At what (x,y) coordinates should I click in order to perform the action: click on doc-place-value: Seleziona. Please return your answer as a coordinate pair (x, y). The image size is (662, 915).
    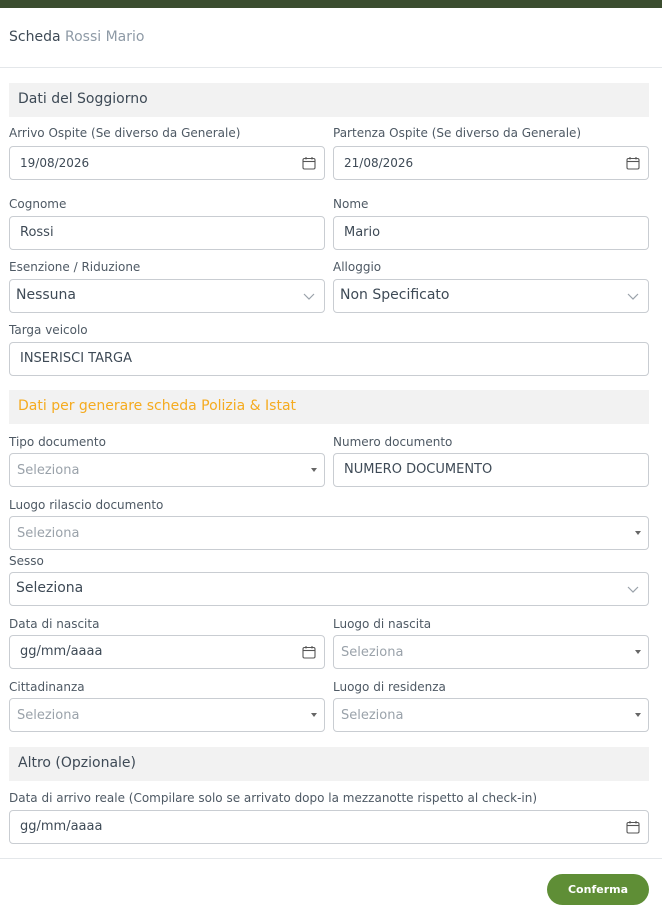
    Looking at the image, I should click on (48, 533).